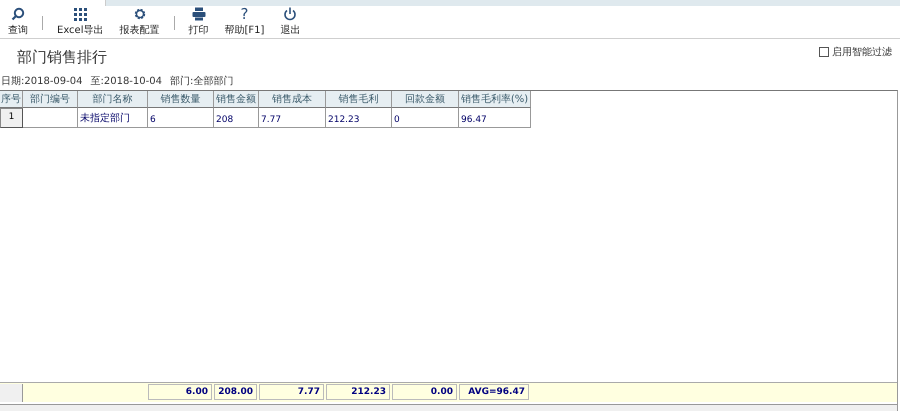  What do you see at coordinates (495, 99) in the screenshot?
I see `column-header: 销售毛利率(%)` at bounding box center [495, 99].